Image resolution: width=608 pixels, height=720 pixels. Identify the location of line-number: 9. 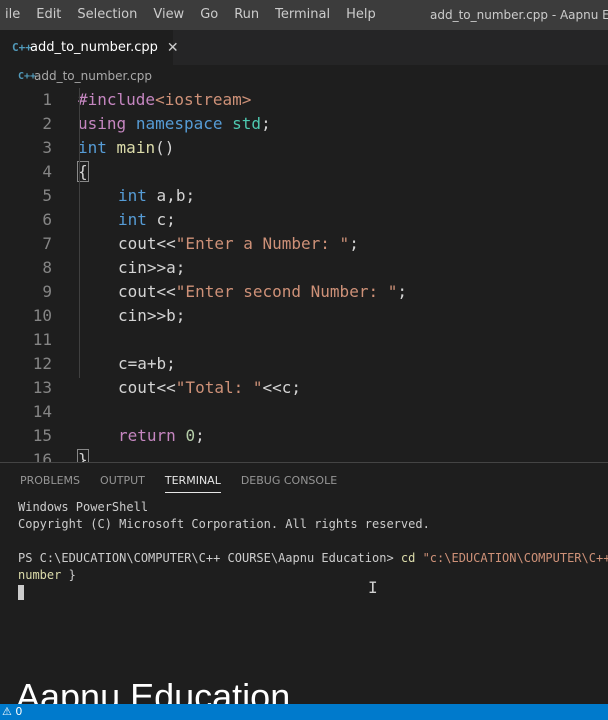
(47, 291).